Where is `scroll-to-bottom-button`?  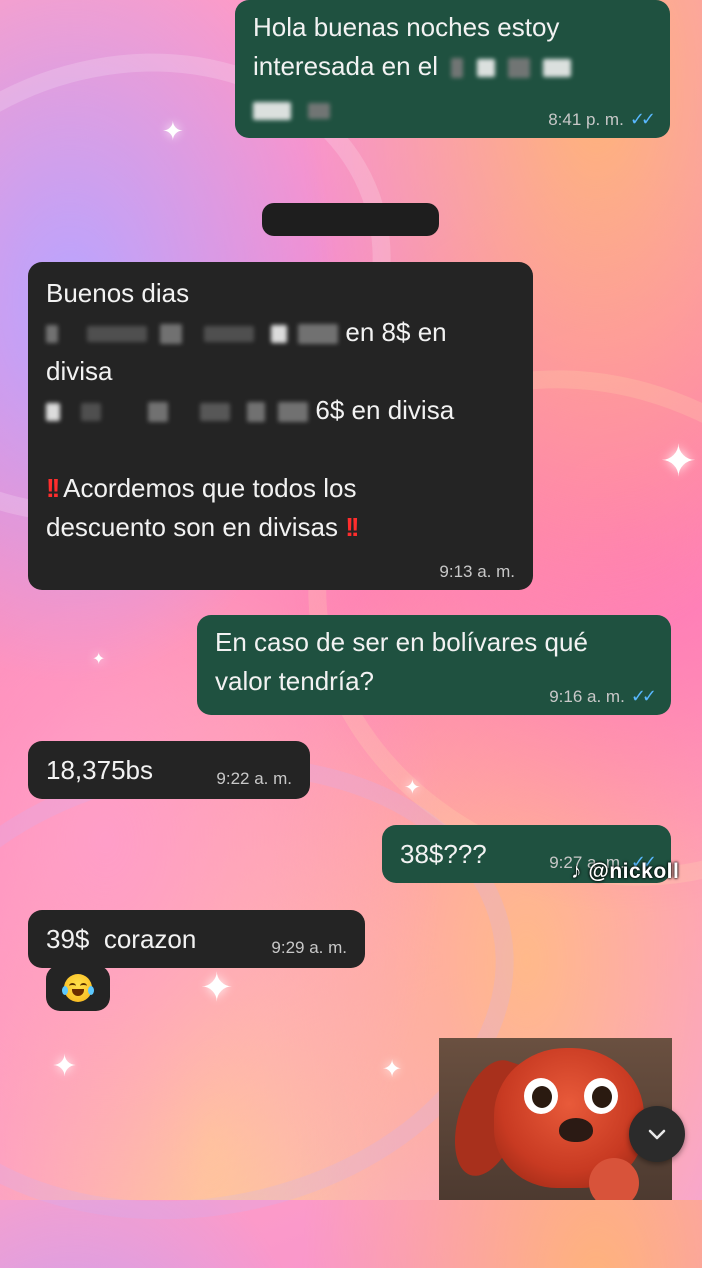
scroll-to-bottom-button is located at coordinates (657, 1134).